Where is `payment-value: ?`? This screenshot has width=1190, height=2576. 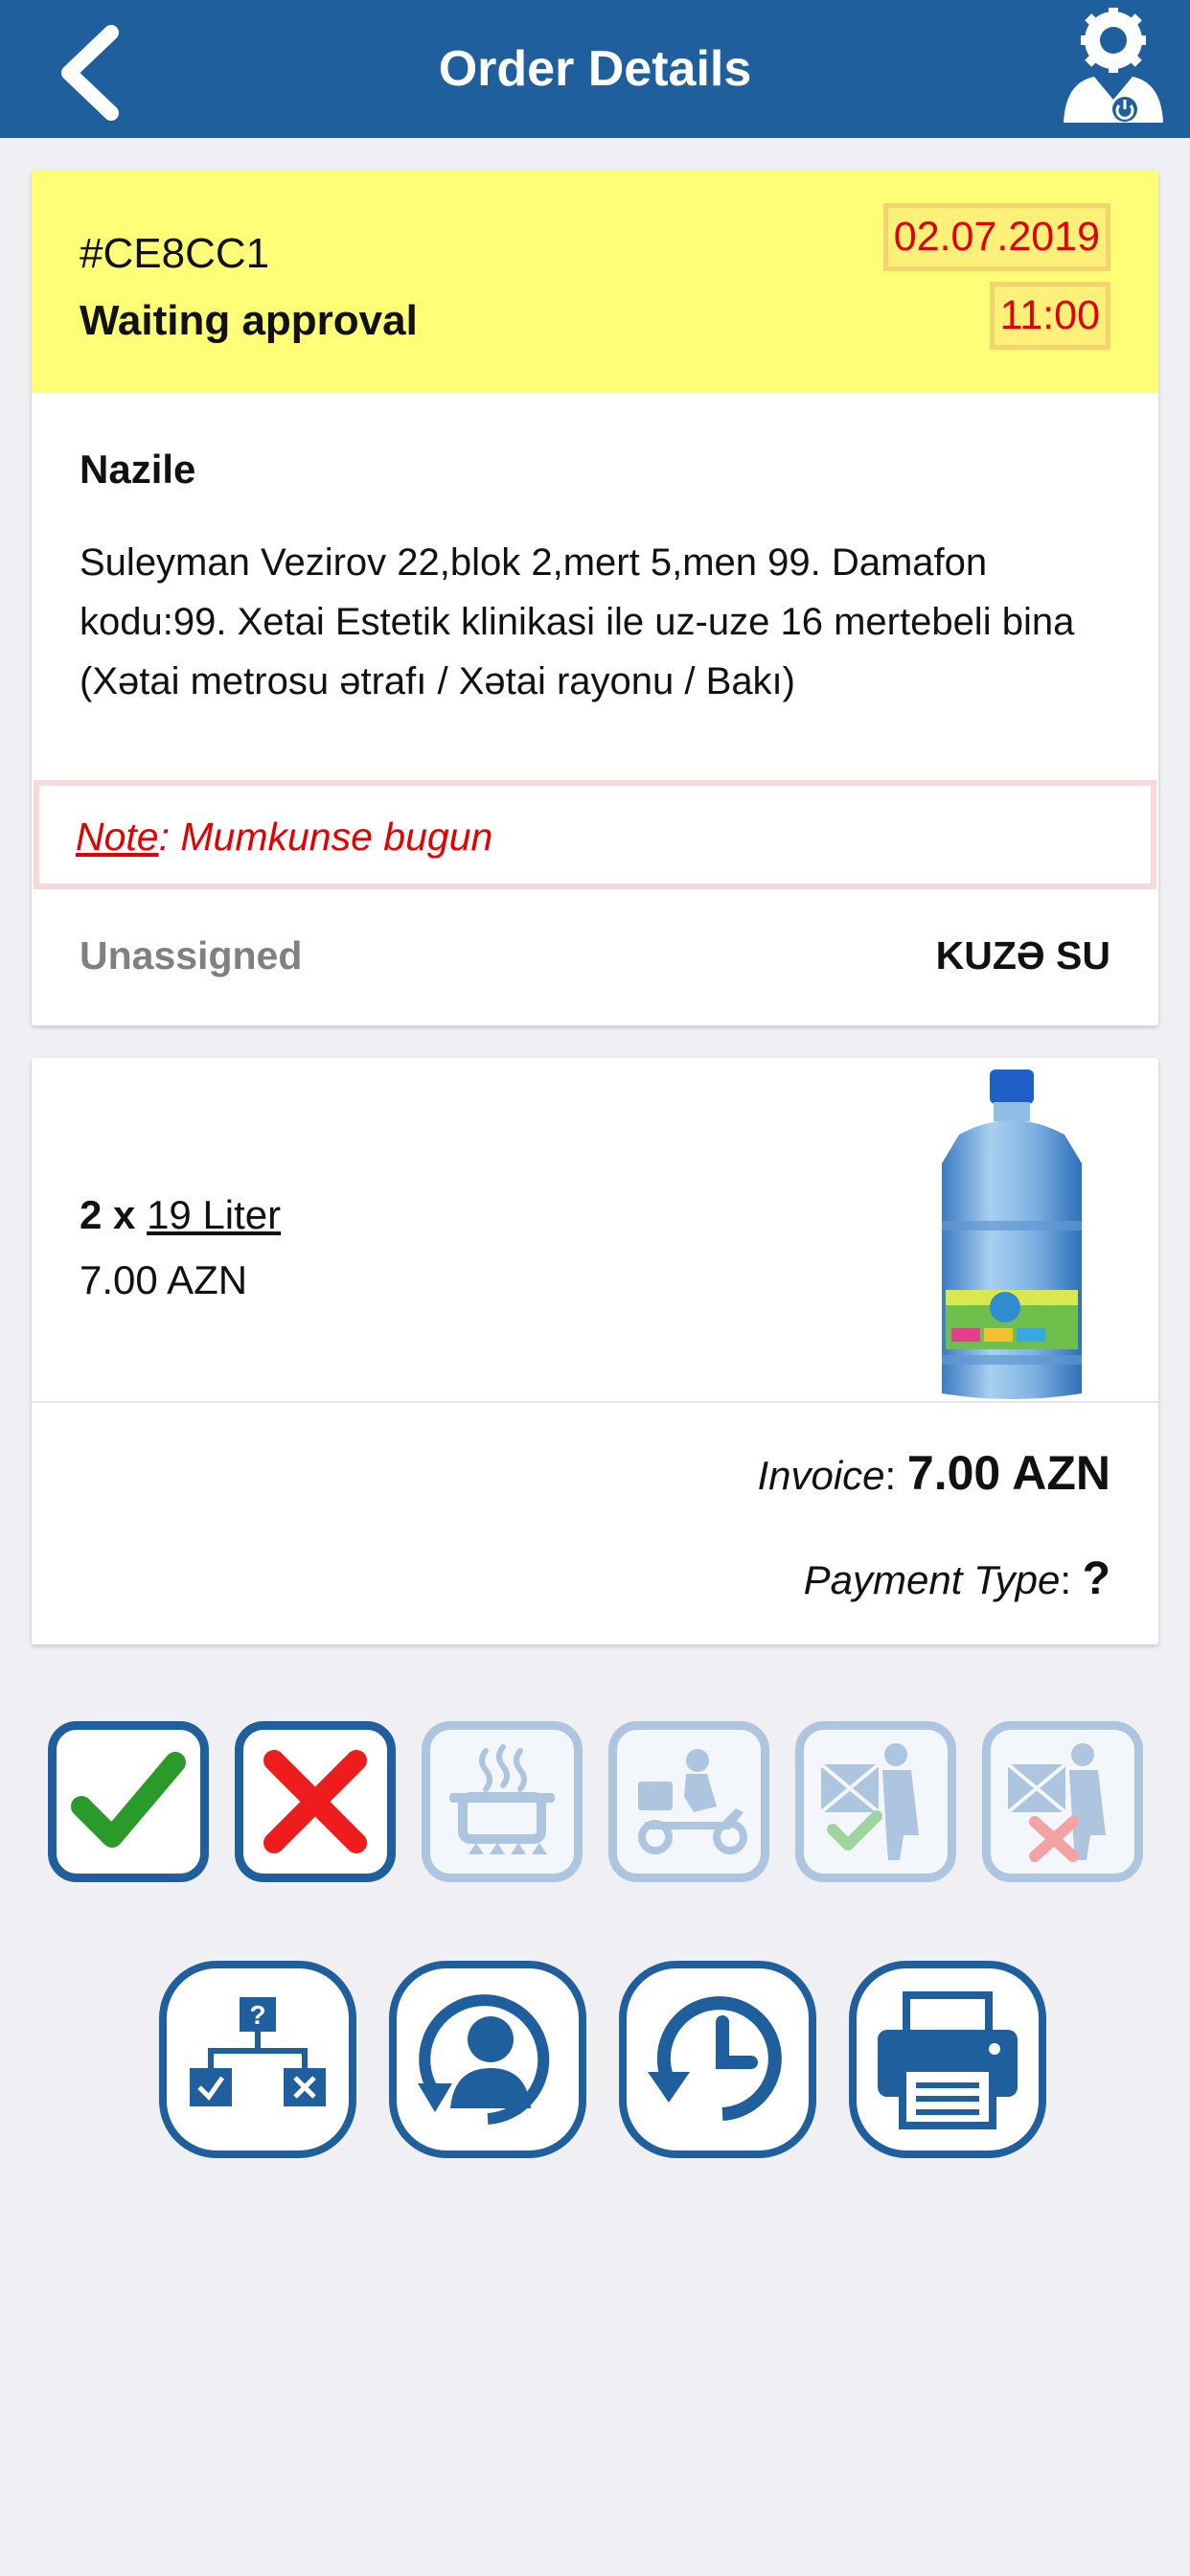 payment-value: ? is located at coordinates (1096, 1578).